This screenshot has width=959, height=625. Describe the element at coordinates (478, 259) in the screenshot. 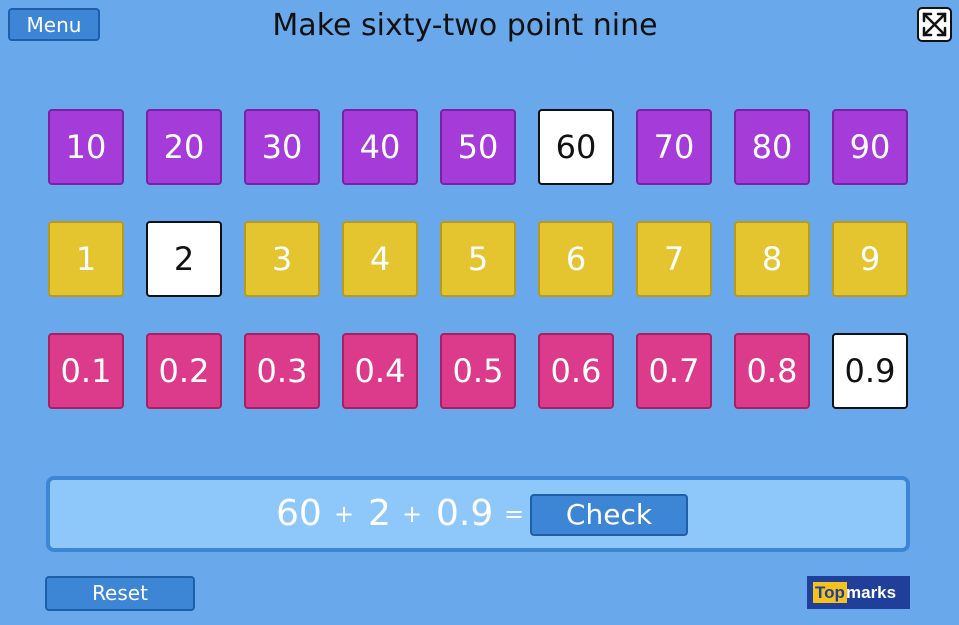

I see `tile-ones-5: 5` at that location.